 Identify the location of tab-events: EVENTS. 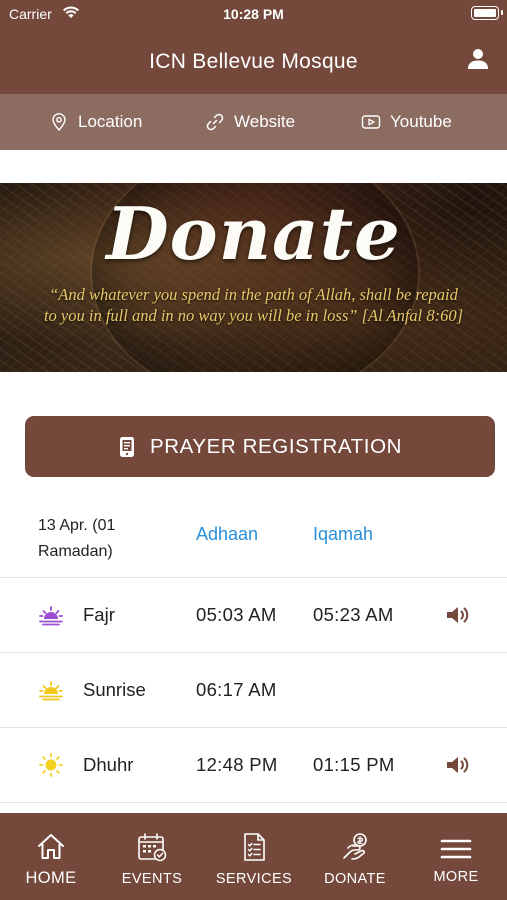
(152, 856).